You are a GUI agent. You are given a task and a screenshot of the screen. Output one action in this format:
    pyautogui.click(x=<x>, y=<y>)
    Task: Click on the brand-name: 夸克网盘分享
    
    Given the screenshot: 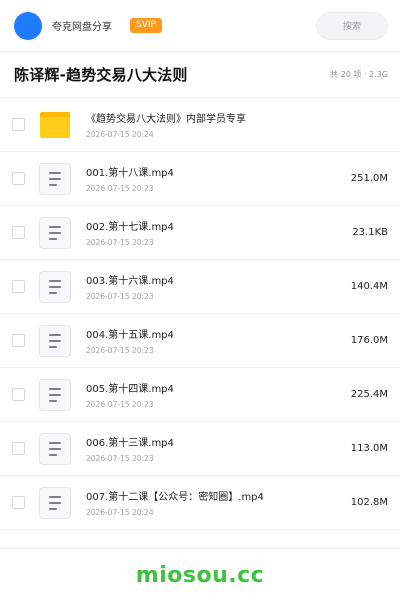 What is the action you would take?
    pyautogui.click(x=82, y=27)
    